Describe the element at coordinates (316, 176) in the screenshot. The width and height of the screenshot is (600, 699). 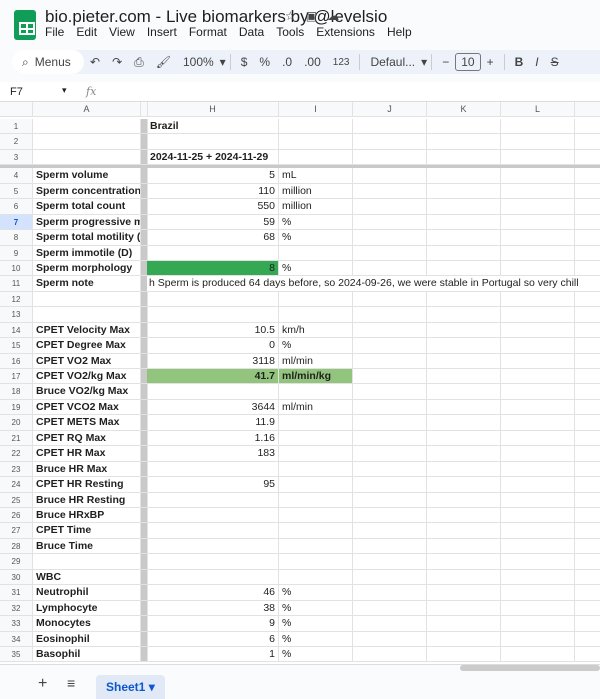
I see `cell-i: mL` at that location.